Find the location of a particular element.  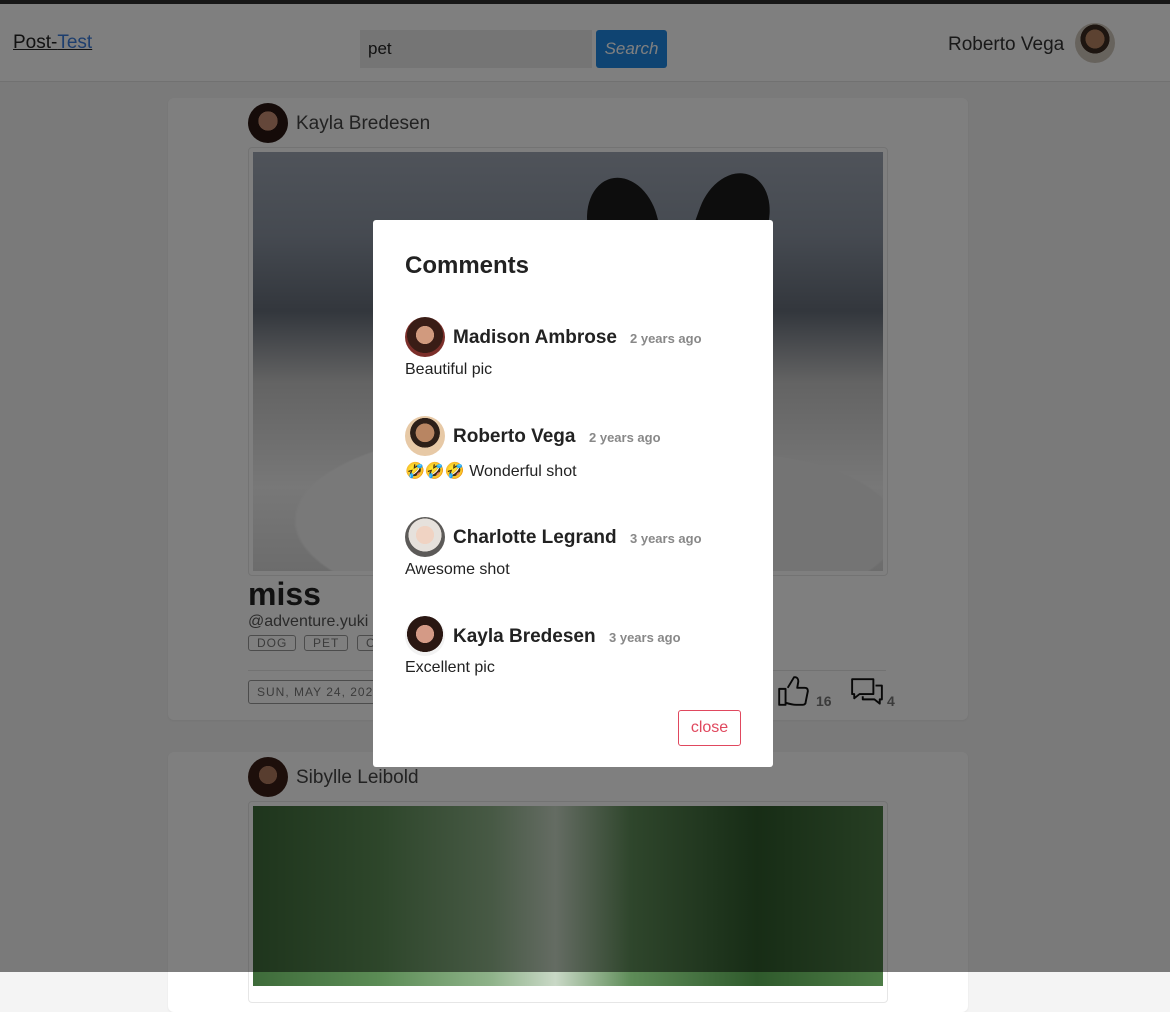

comment-text: Beautiful pic is located at coordinates (449, 369).